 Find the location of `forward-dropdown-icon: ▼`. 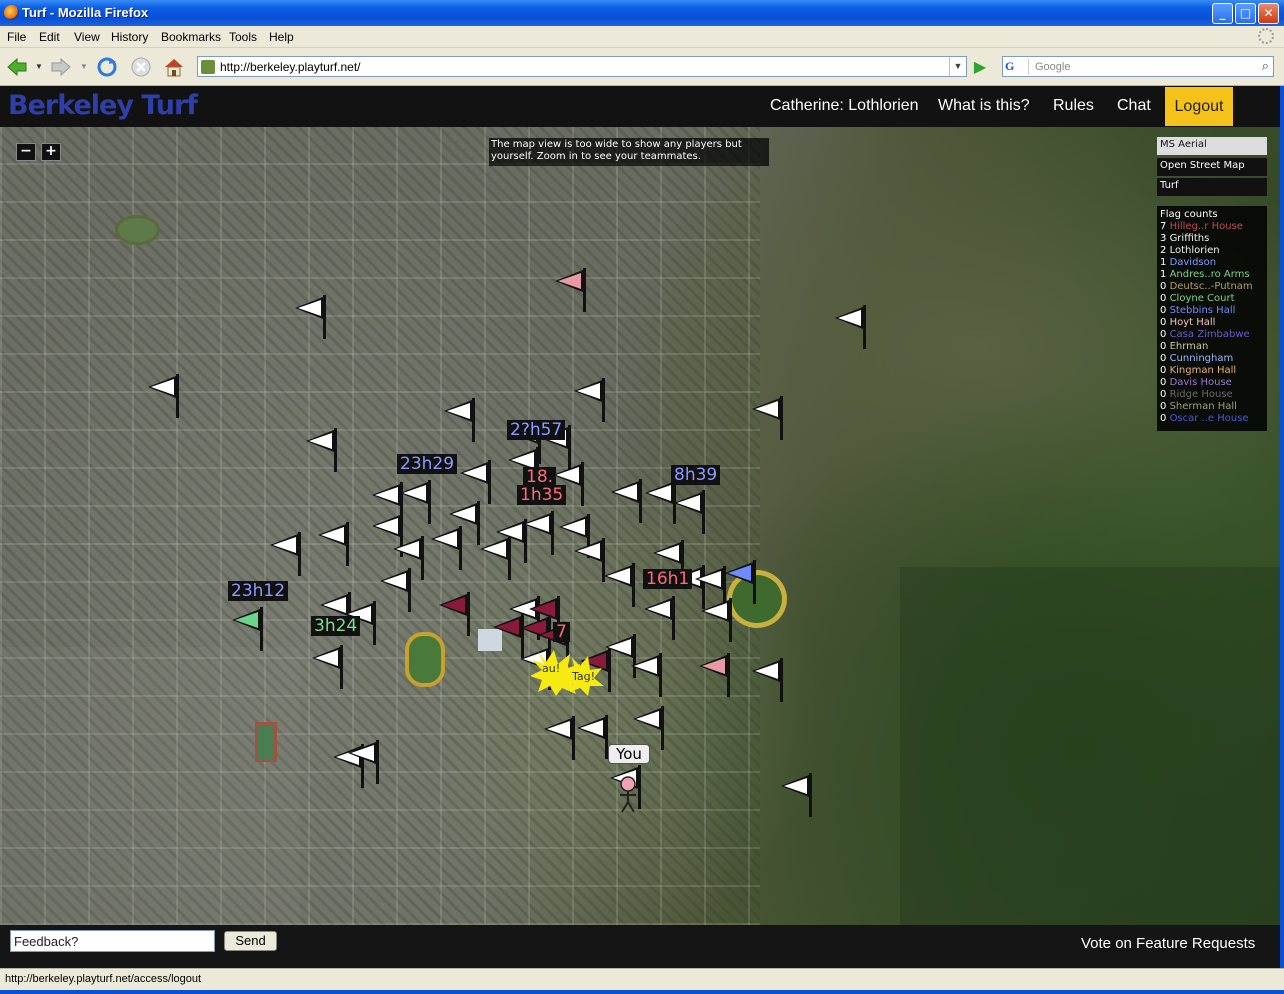

forward-dropdown-icon: ▼ is located at coordinates (84, 66).